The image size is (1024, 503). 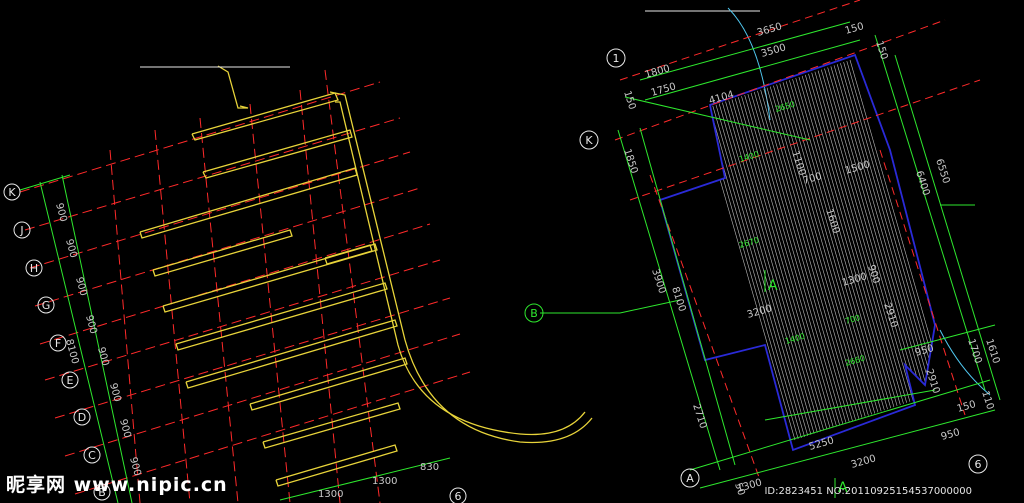 I want to click on dim-2910: 2910, so click(x=890, y=316).